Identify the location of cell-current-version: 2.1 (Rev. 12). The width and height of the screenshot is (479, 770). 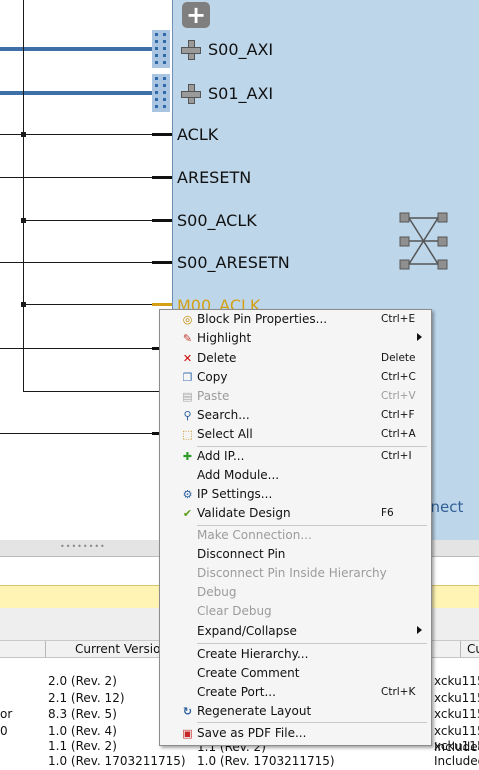
(86, 698).